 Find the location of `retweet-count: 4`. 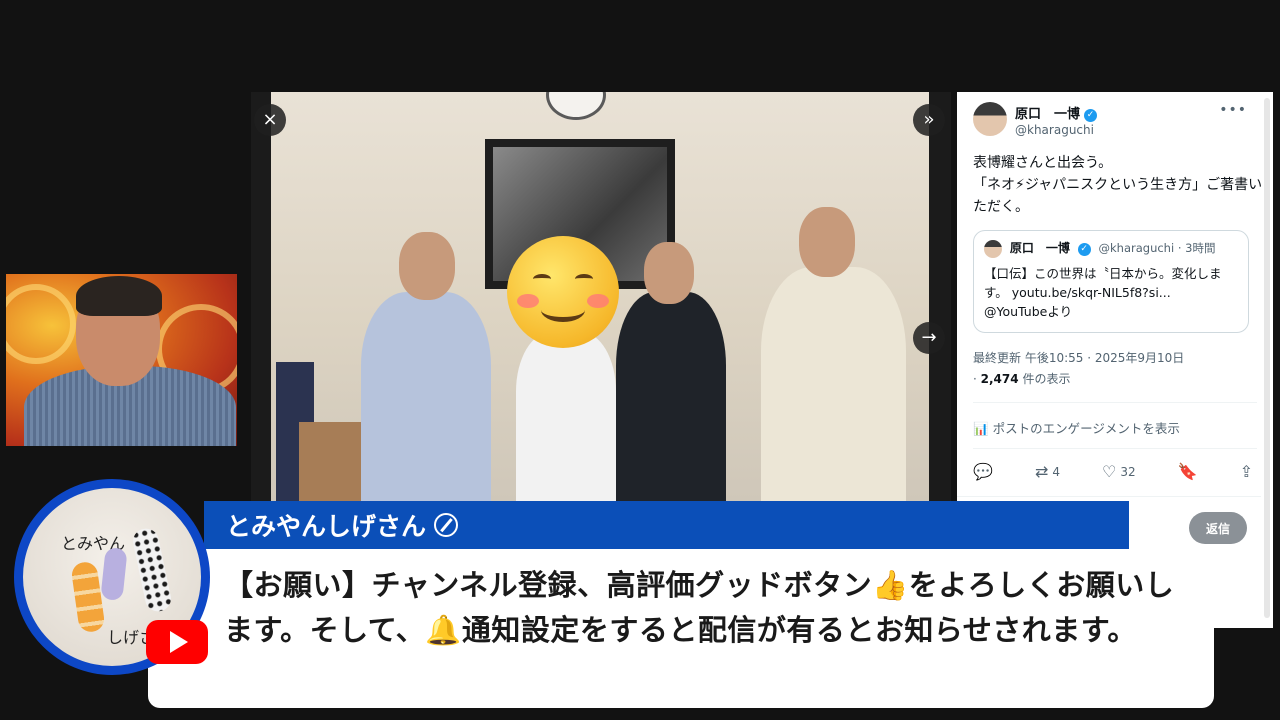

retweet-count: 4 is located at coordinates (1056, 471).